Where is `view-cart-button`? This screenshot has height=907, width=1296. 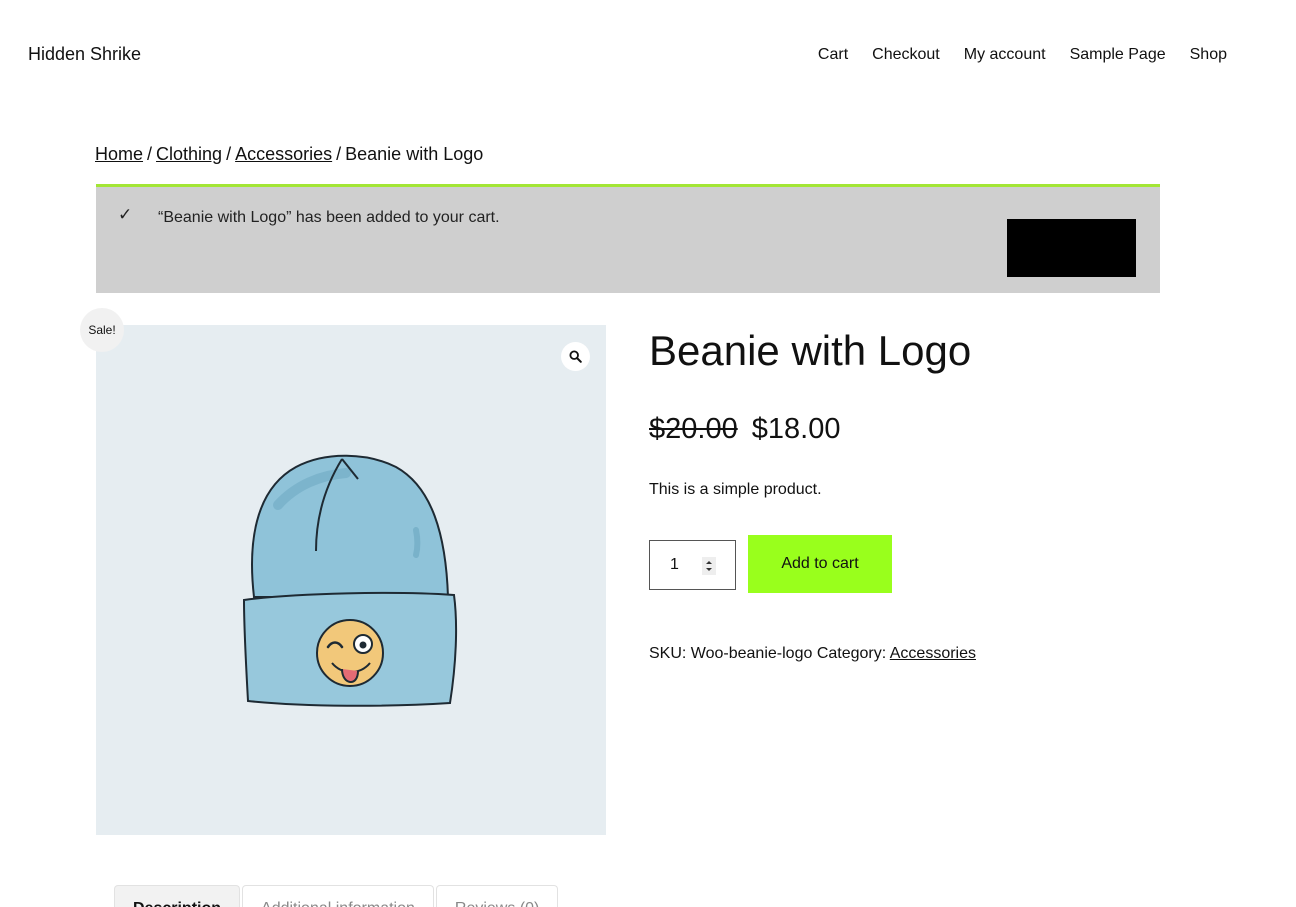
view-cart-button is located at coordinates (1071, 248).